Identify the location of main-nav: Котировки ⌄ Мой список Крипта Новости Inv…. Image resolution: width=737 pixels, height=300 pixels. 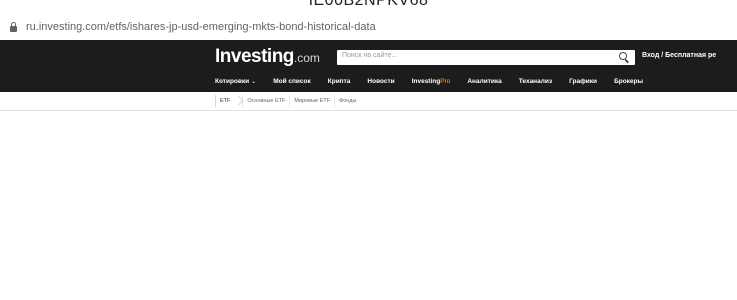
(437, 81).